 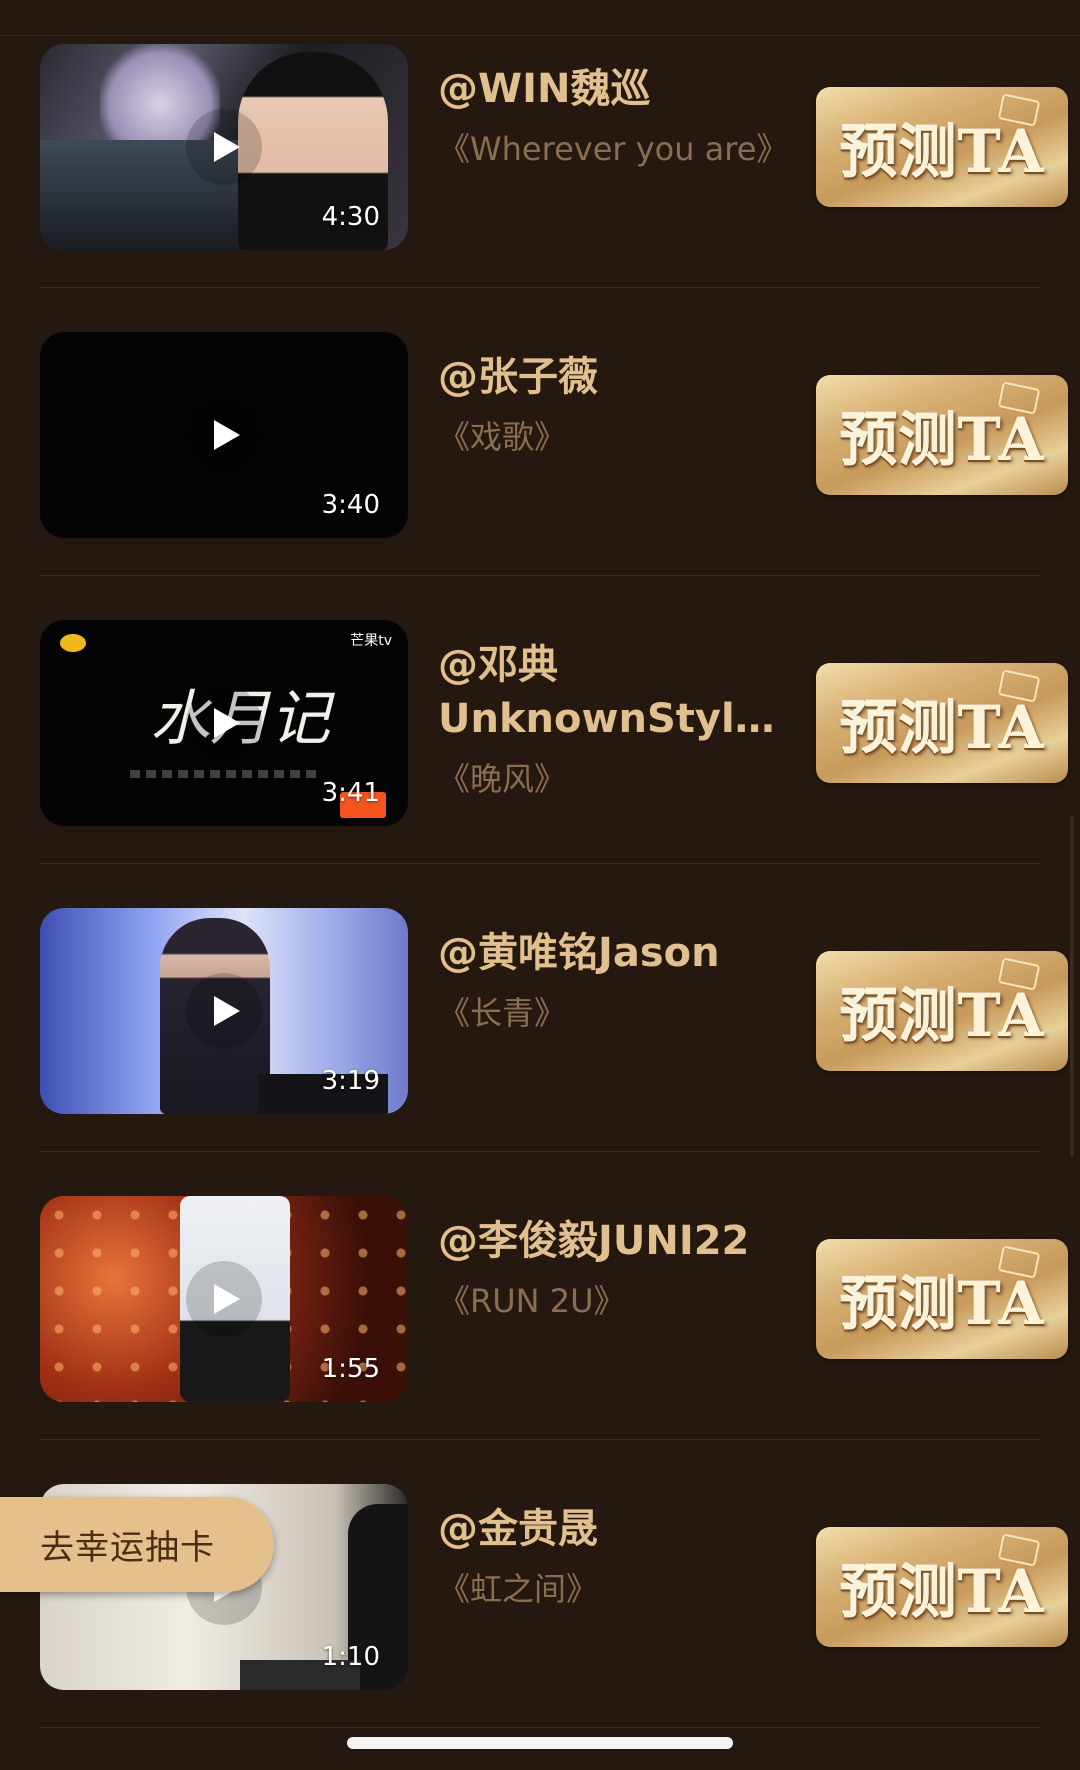 I want to click on video-duration: 3:40, so click(x=350, y=505).